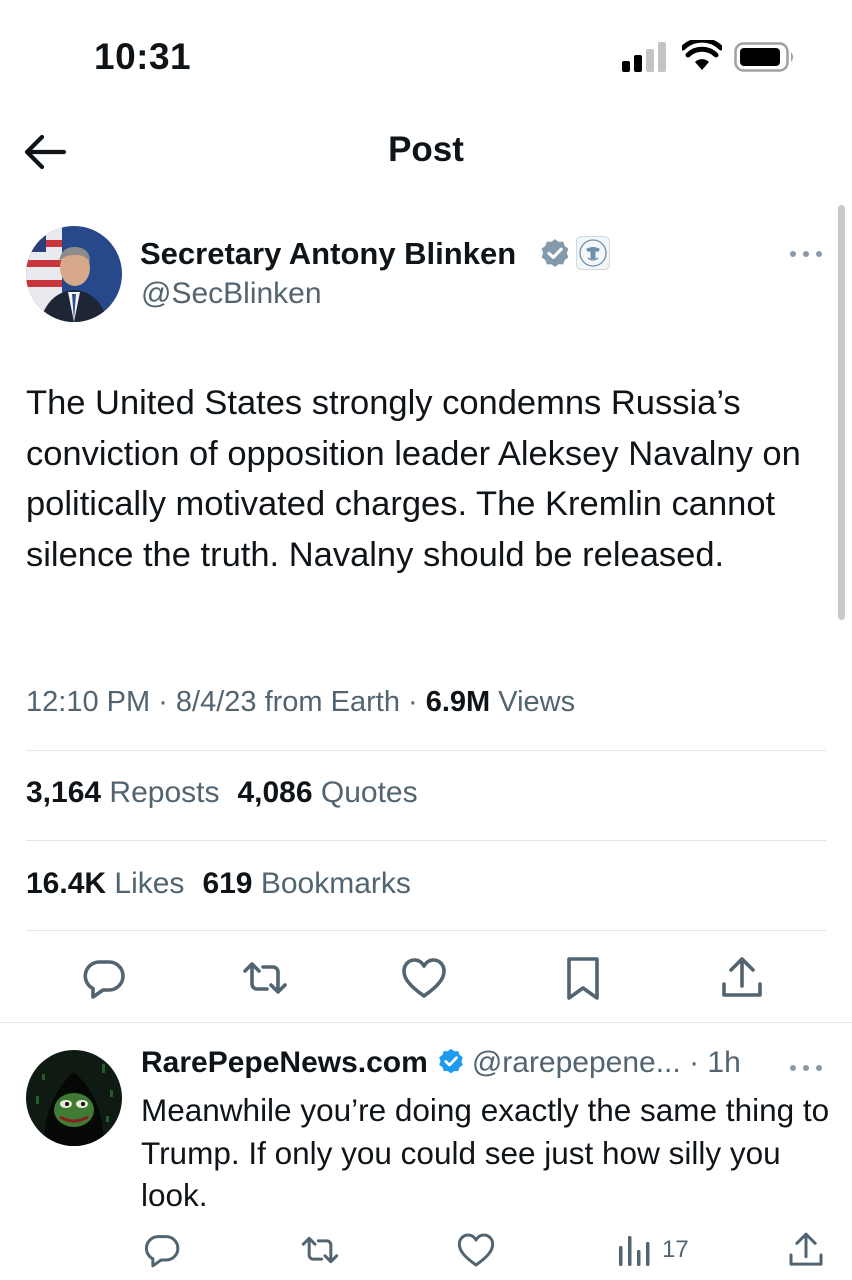 The height and width of the screenshot is (1280, 852). I want to click on views-count: 6.9M, so click(458, 702).